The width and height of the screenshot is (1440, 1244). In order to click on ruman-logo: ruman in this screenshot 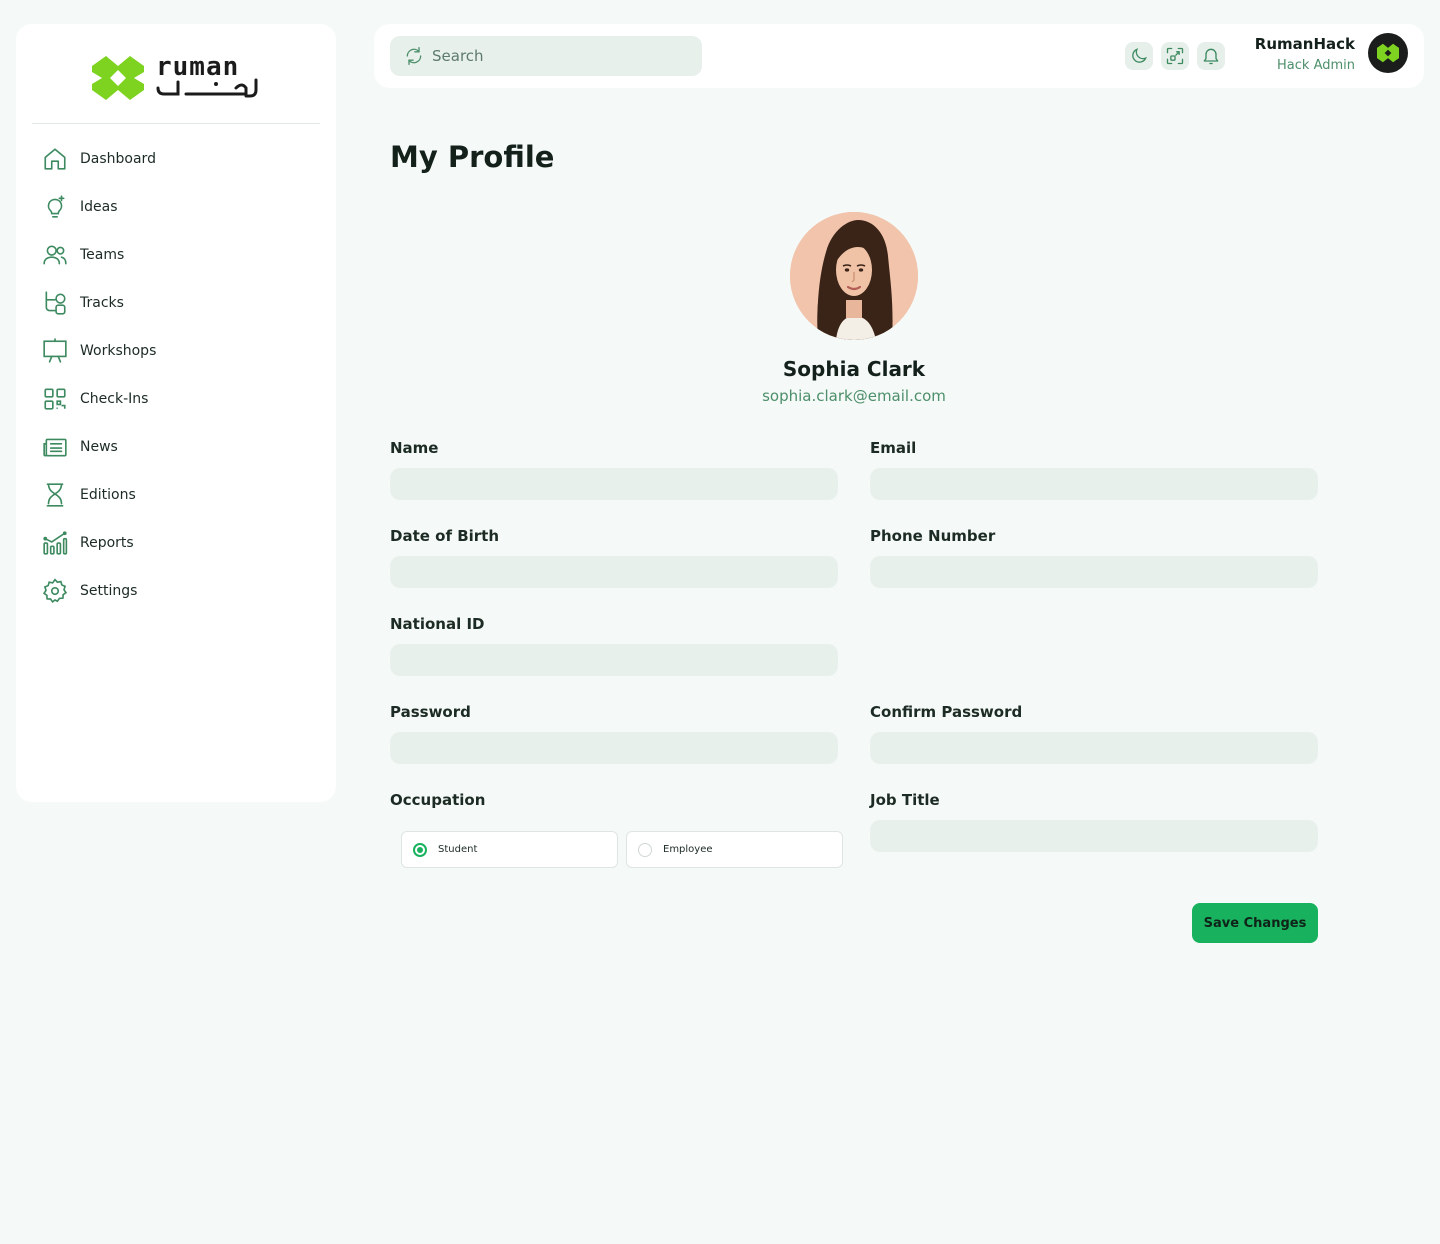, I will do `click(177, 76)`.